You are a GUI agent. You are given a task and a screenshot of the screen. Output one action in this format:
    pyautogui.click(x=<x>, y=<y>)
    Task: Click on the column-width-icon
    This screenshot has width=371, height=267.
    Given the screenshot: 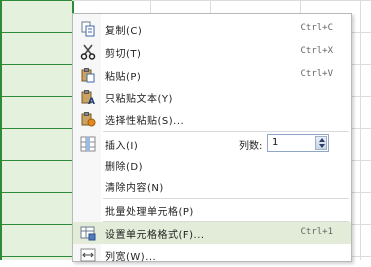 What is the action you would take?
    pyautogui.click(x=88, y=255)
    